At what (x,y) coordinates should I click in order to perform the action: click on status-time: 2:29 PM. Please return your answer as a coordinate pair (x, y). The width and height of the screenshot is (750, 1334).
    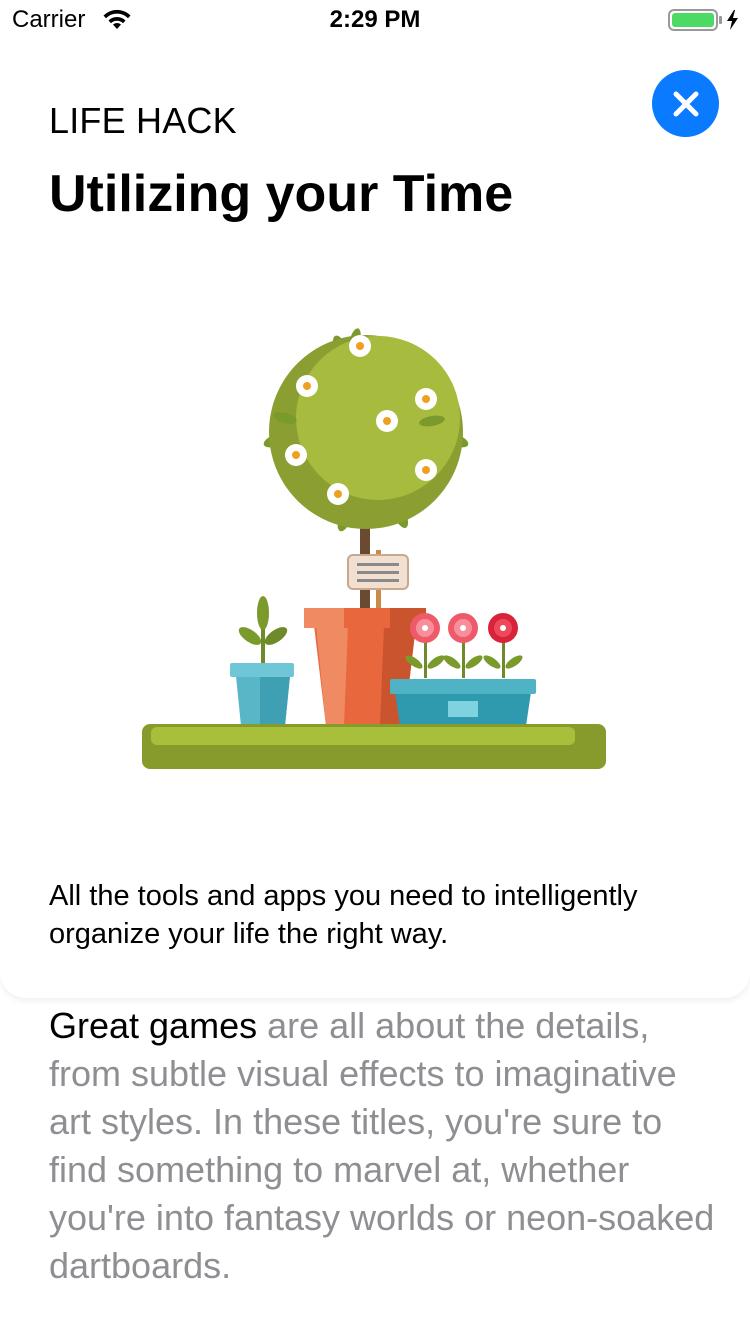
    Looking at the image, I should click on (375, 19).